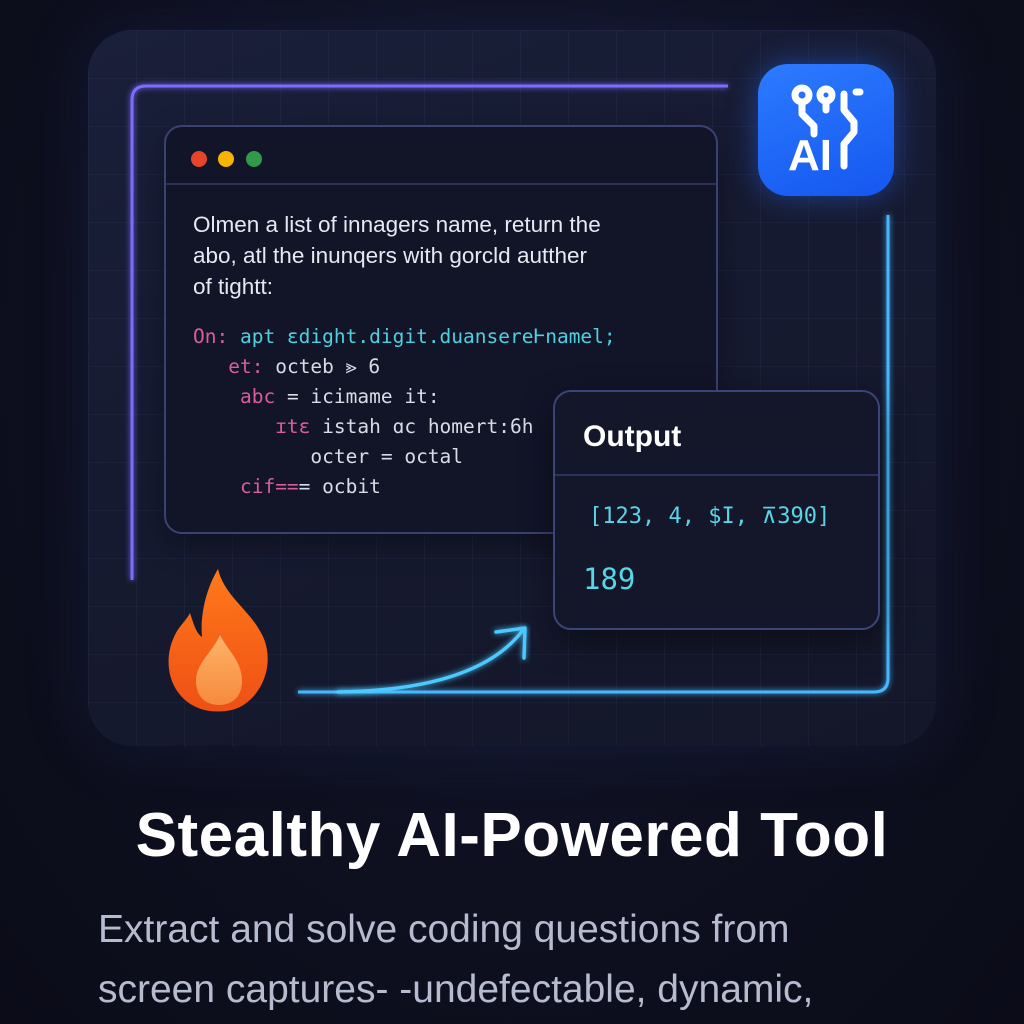 This screenshot has width=1024, height=1024. Describe the element at coordinates (422, 336) in the screenshot. I see `code-text: apt ɛdight.digit.duansereⱵnamel;` at that location.